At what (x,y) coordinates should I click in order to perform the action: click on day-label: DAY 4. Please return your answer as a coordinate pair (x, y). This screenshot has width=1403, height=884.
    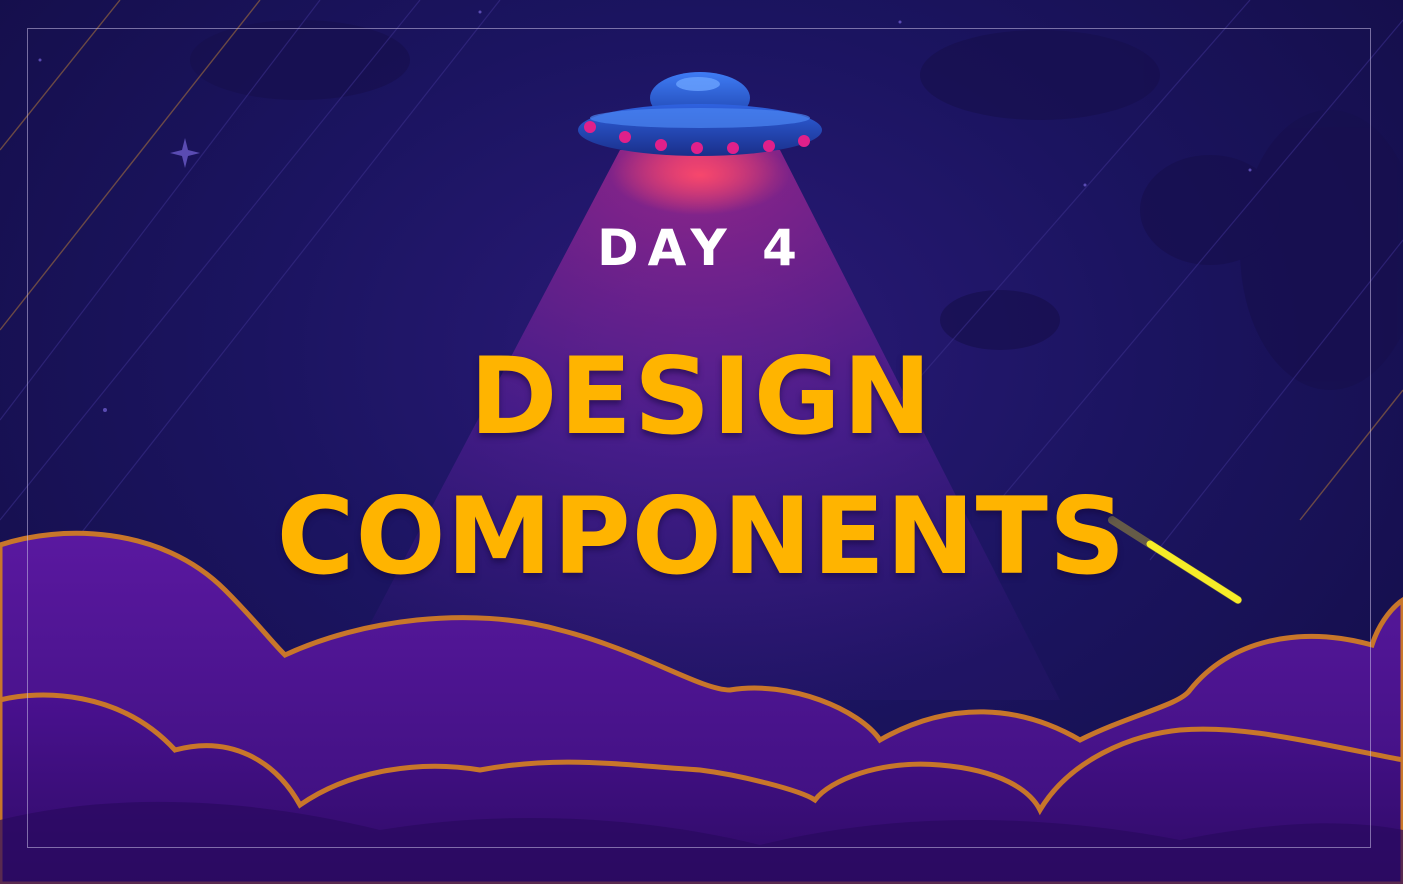
    Looking at the image, I should click on (701, 248).